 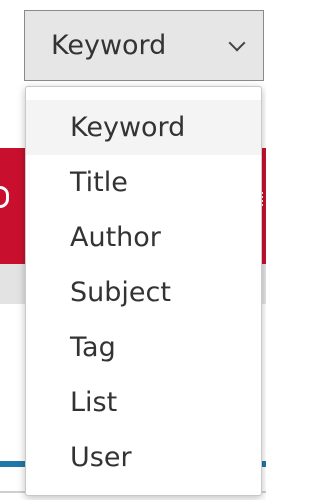 I want to click on menu-item-author: Author, so click(x=143, y=237).